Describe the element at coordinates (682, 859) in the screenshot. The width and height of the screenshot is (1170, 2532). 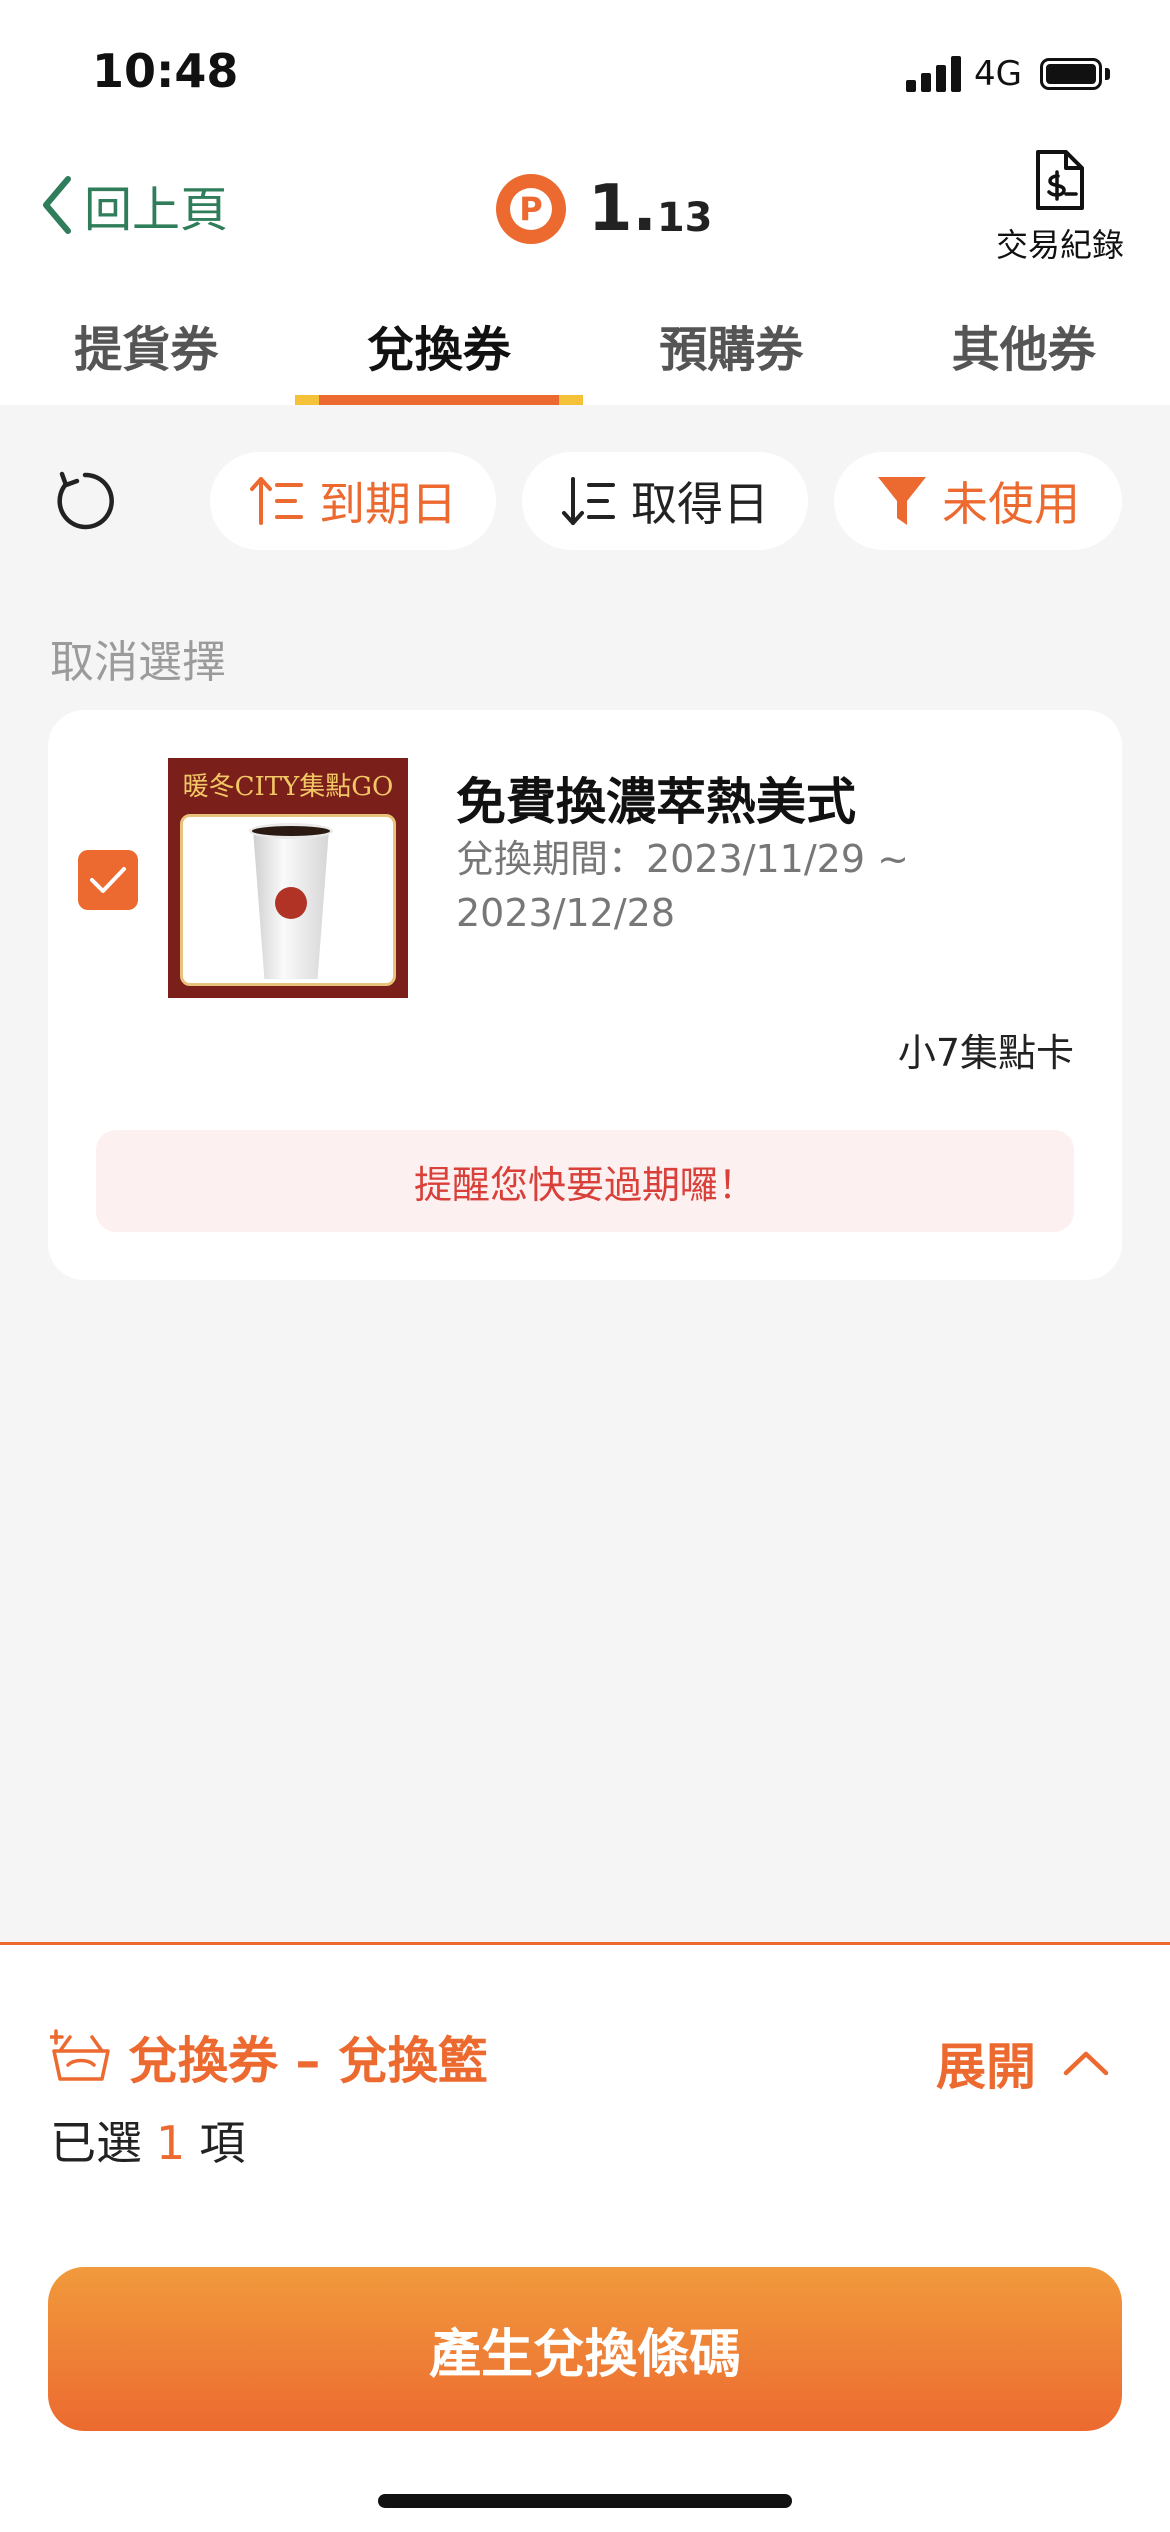
I see `coupon-period-start: 兌換期間：2023/11/29 ~` at that location.